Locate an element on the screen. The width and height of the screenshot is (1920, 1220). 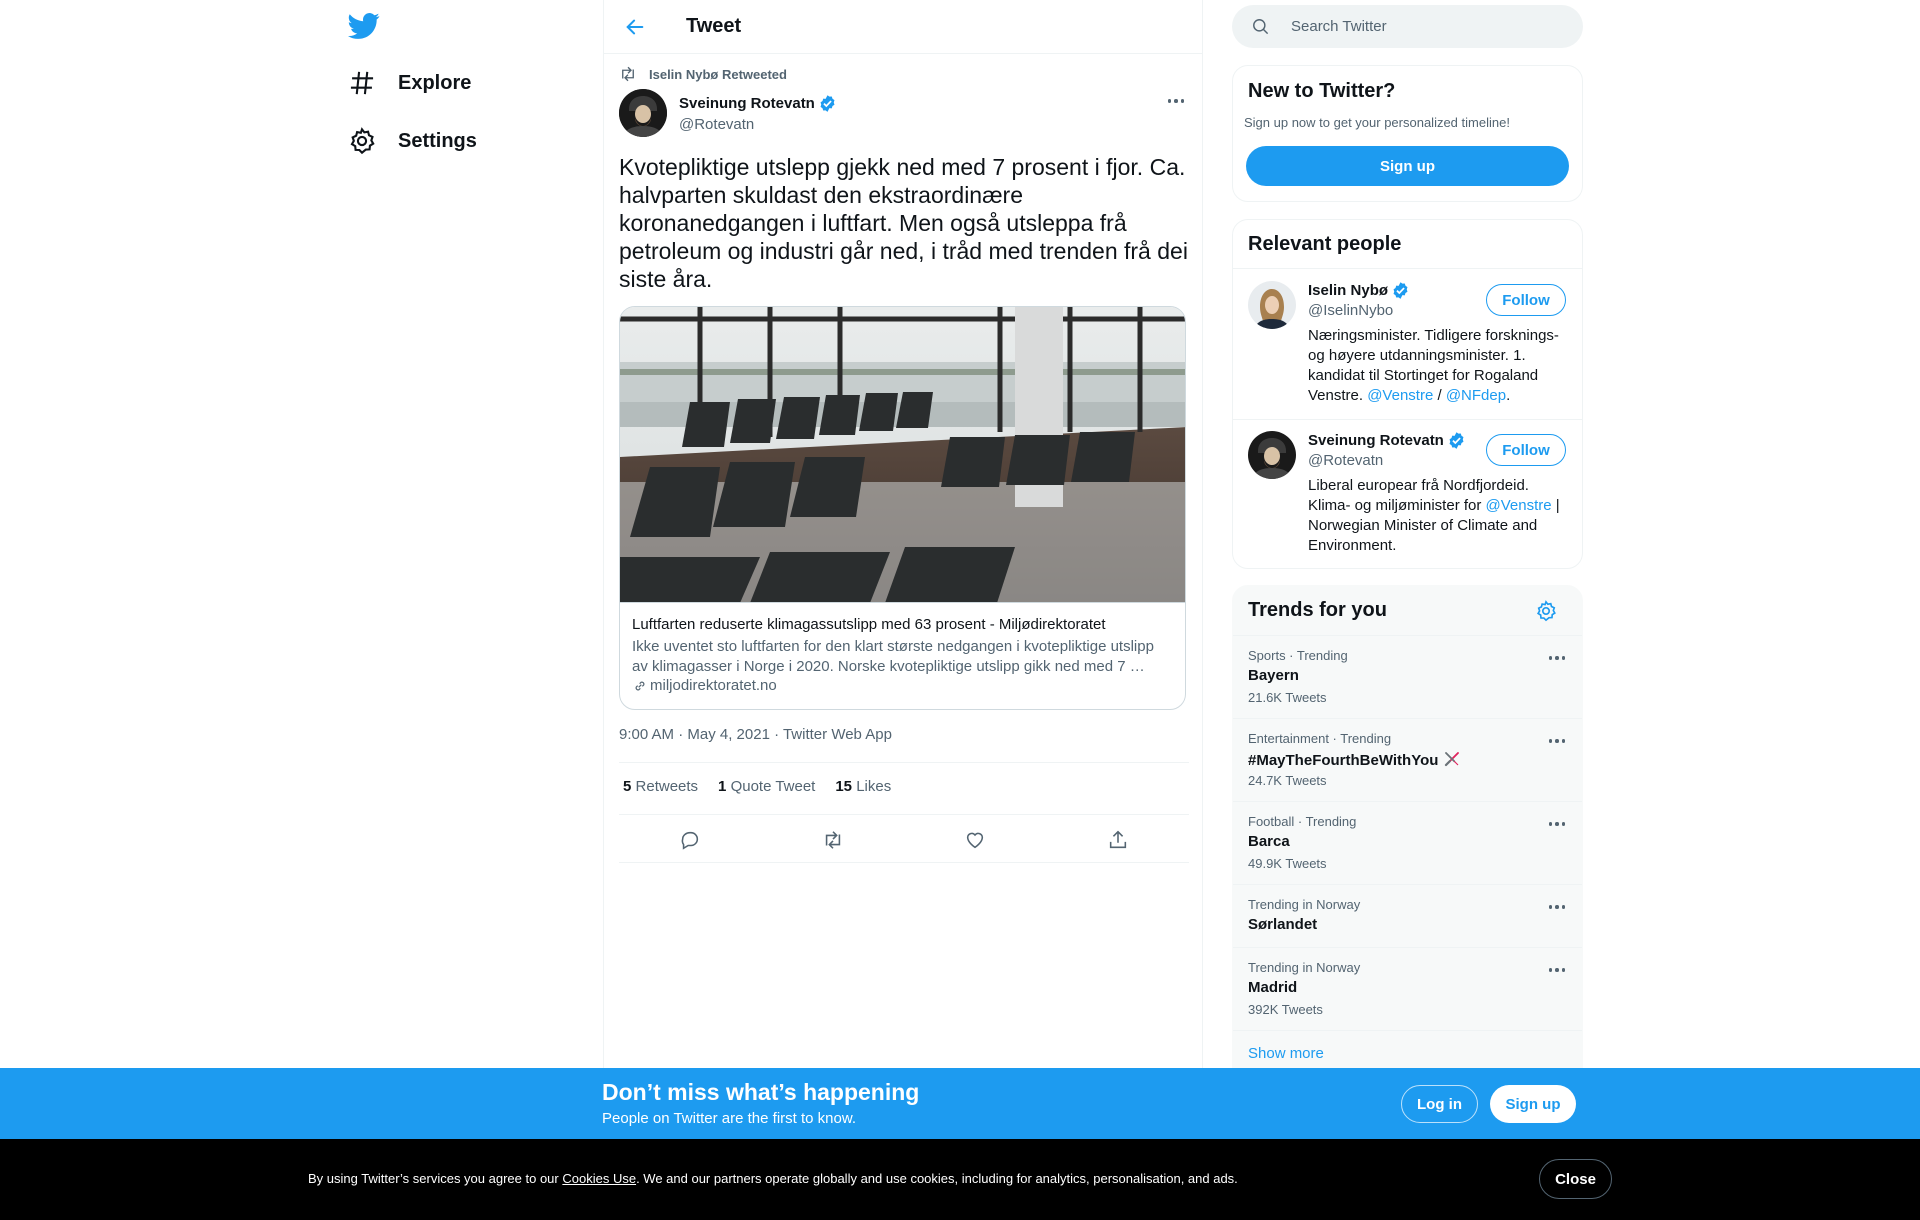
tweet-actions is located at coordinates (904, 840).